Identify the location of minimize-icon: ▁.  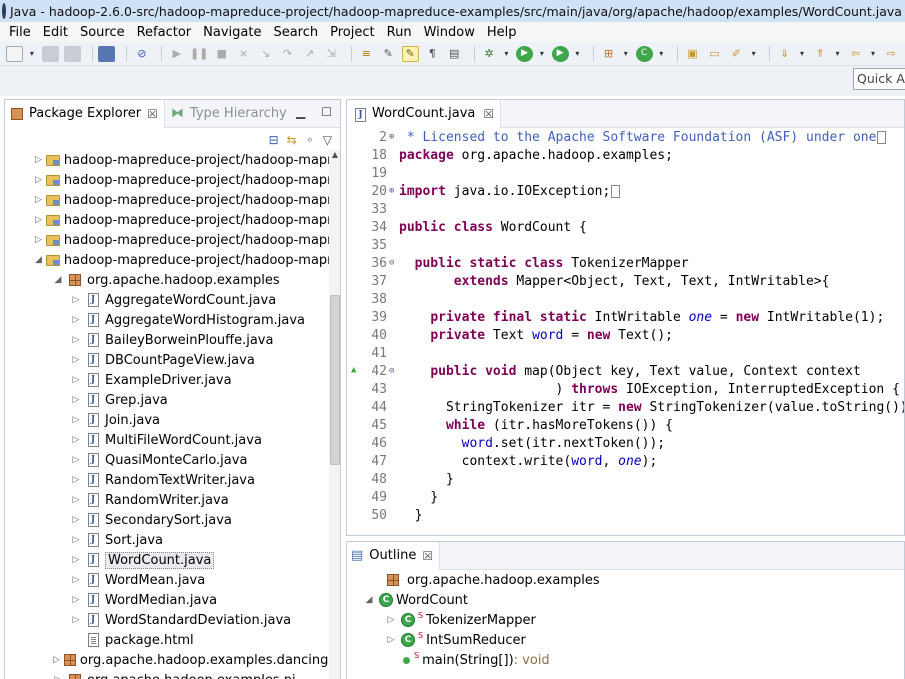
(300, 112).